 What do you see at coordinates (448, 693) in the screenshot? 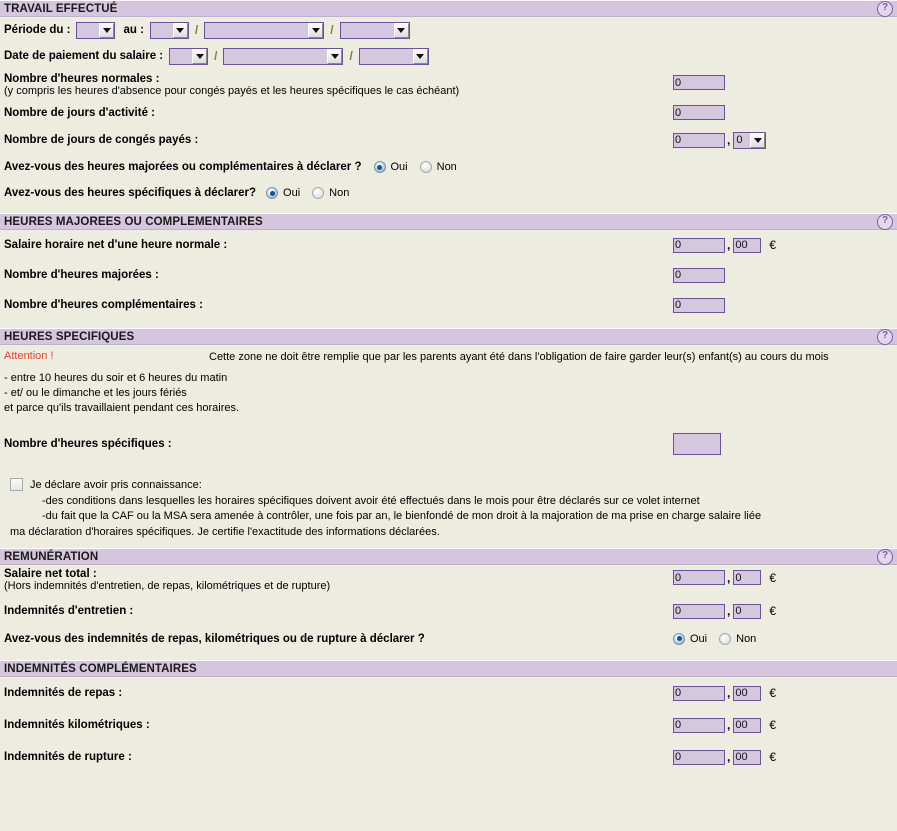
I see `row-indemnites-repas: Indemnités de repas : , €` at bounding box center [448, 693].